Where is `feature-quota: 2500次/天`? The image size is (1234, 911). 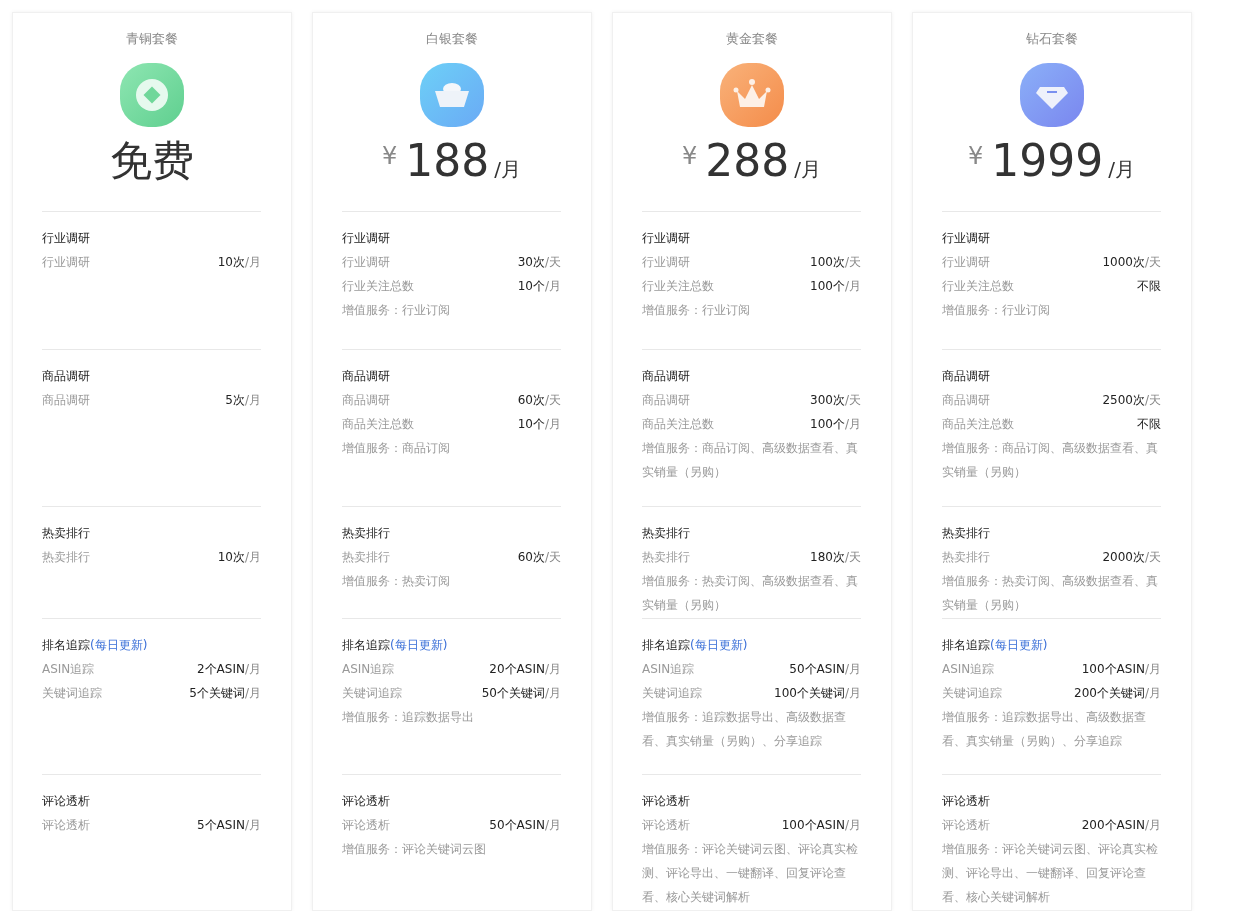 feature-quota: 2500次/天 is located at coordinates (1131, 400).